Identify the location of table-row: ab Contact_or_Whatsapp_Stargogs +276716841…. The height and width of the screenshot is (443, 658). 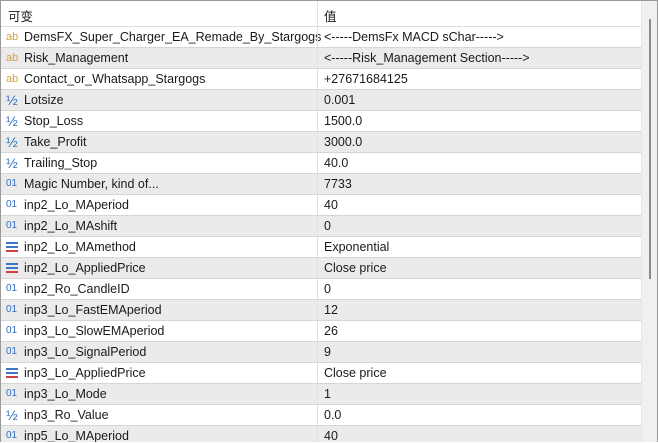
(321, 79).